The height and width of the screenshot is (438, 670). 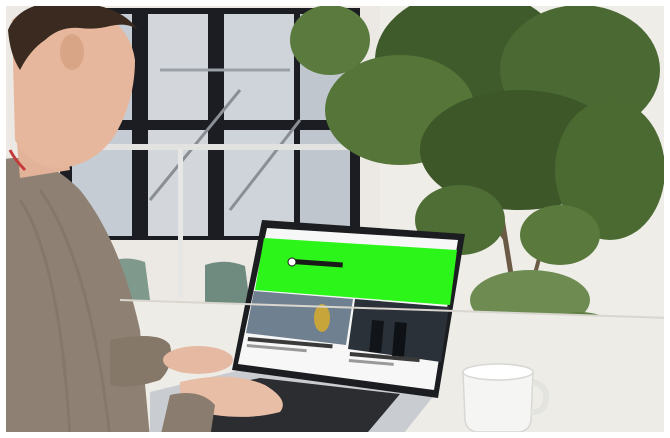 What do you see at coordinates (72, 52) in the screenshot?
I see `ear` at bounding box center [72, 52].